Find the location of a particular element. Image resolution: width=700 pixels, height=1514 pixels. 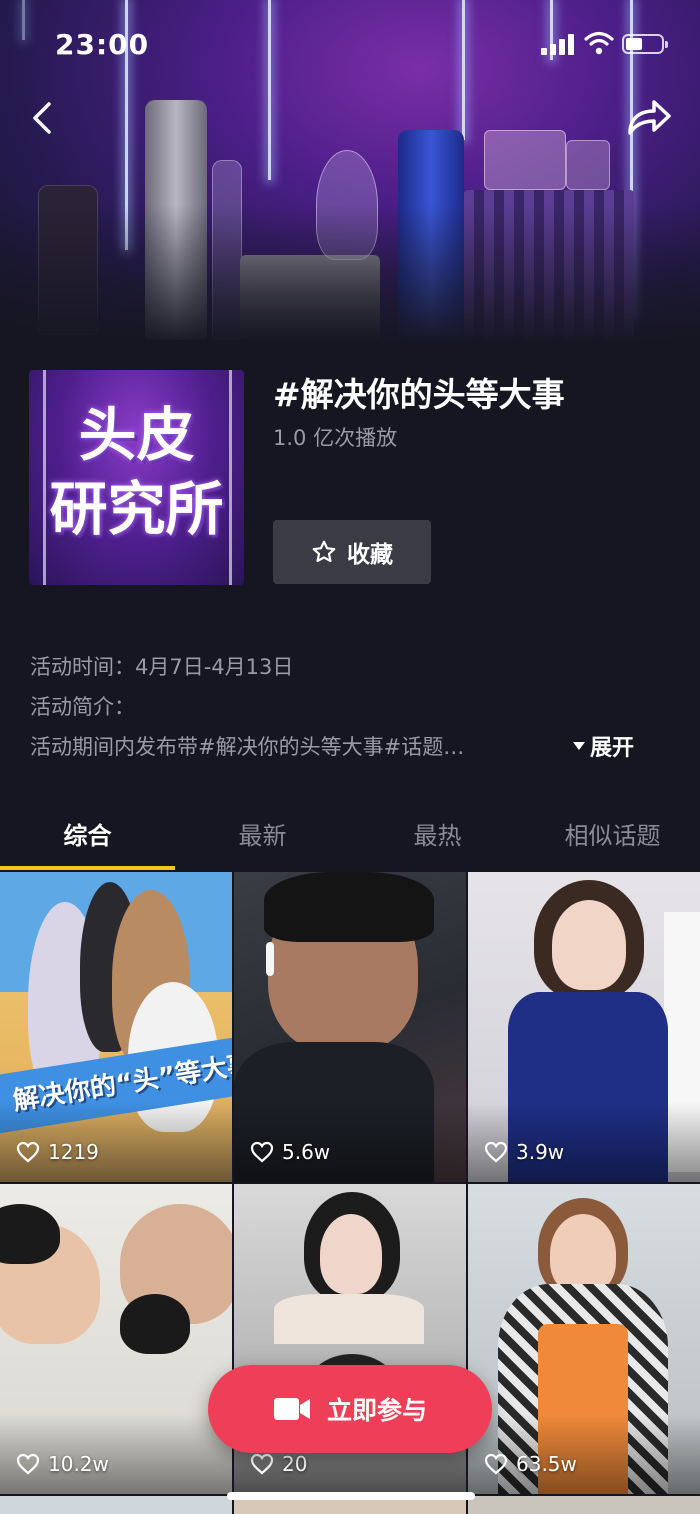

like-count: 1219 is located at coordinates (57, 1152).